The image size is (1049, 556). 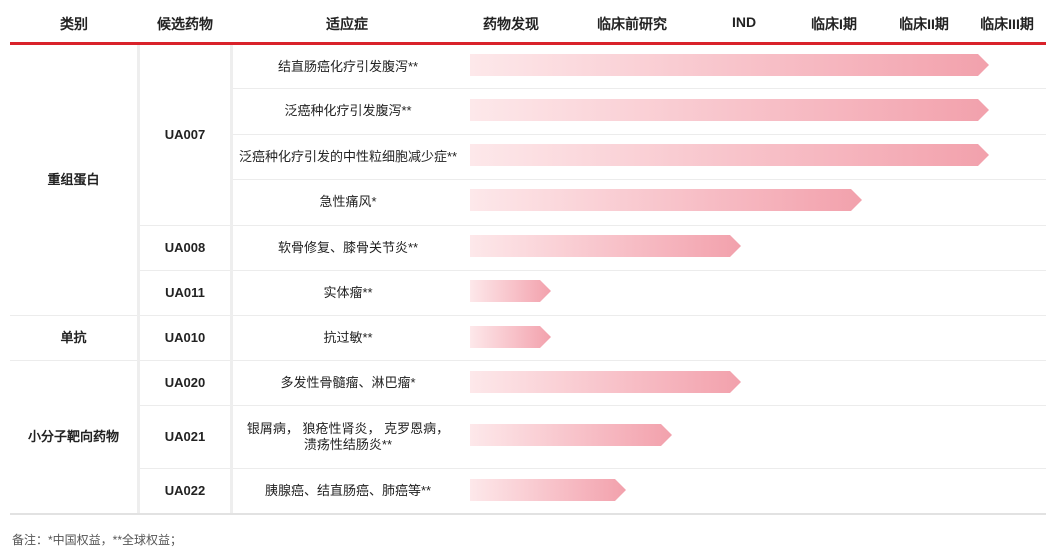 What do you see at coordinates (744, 22) in the screenshot?
I see `header-ind: IND` at bounding box center [744, 22].